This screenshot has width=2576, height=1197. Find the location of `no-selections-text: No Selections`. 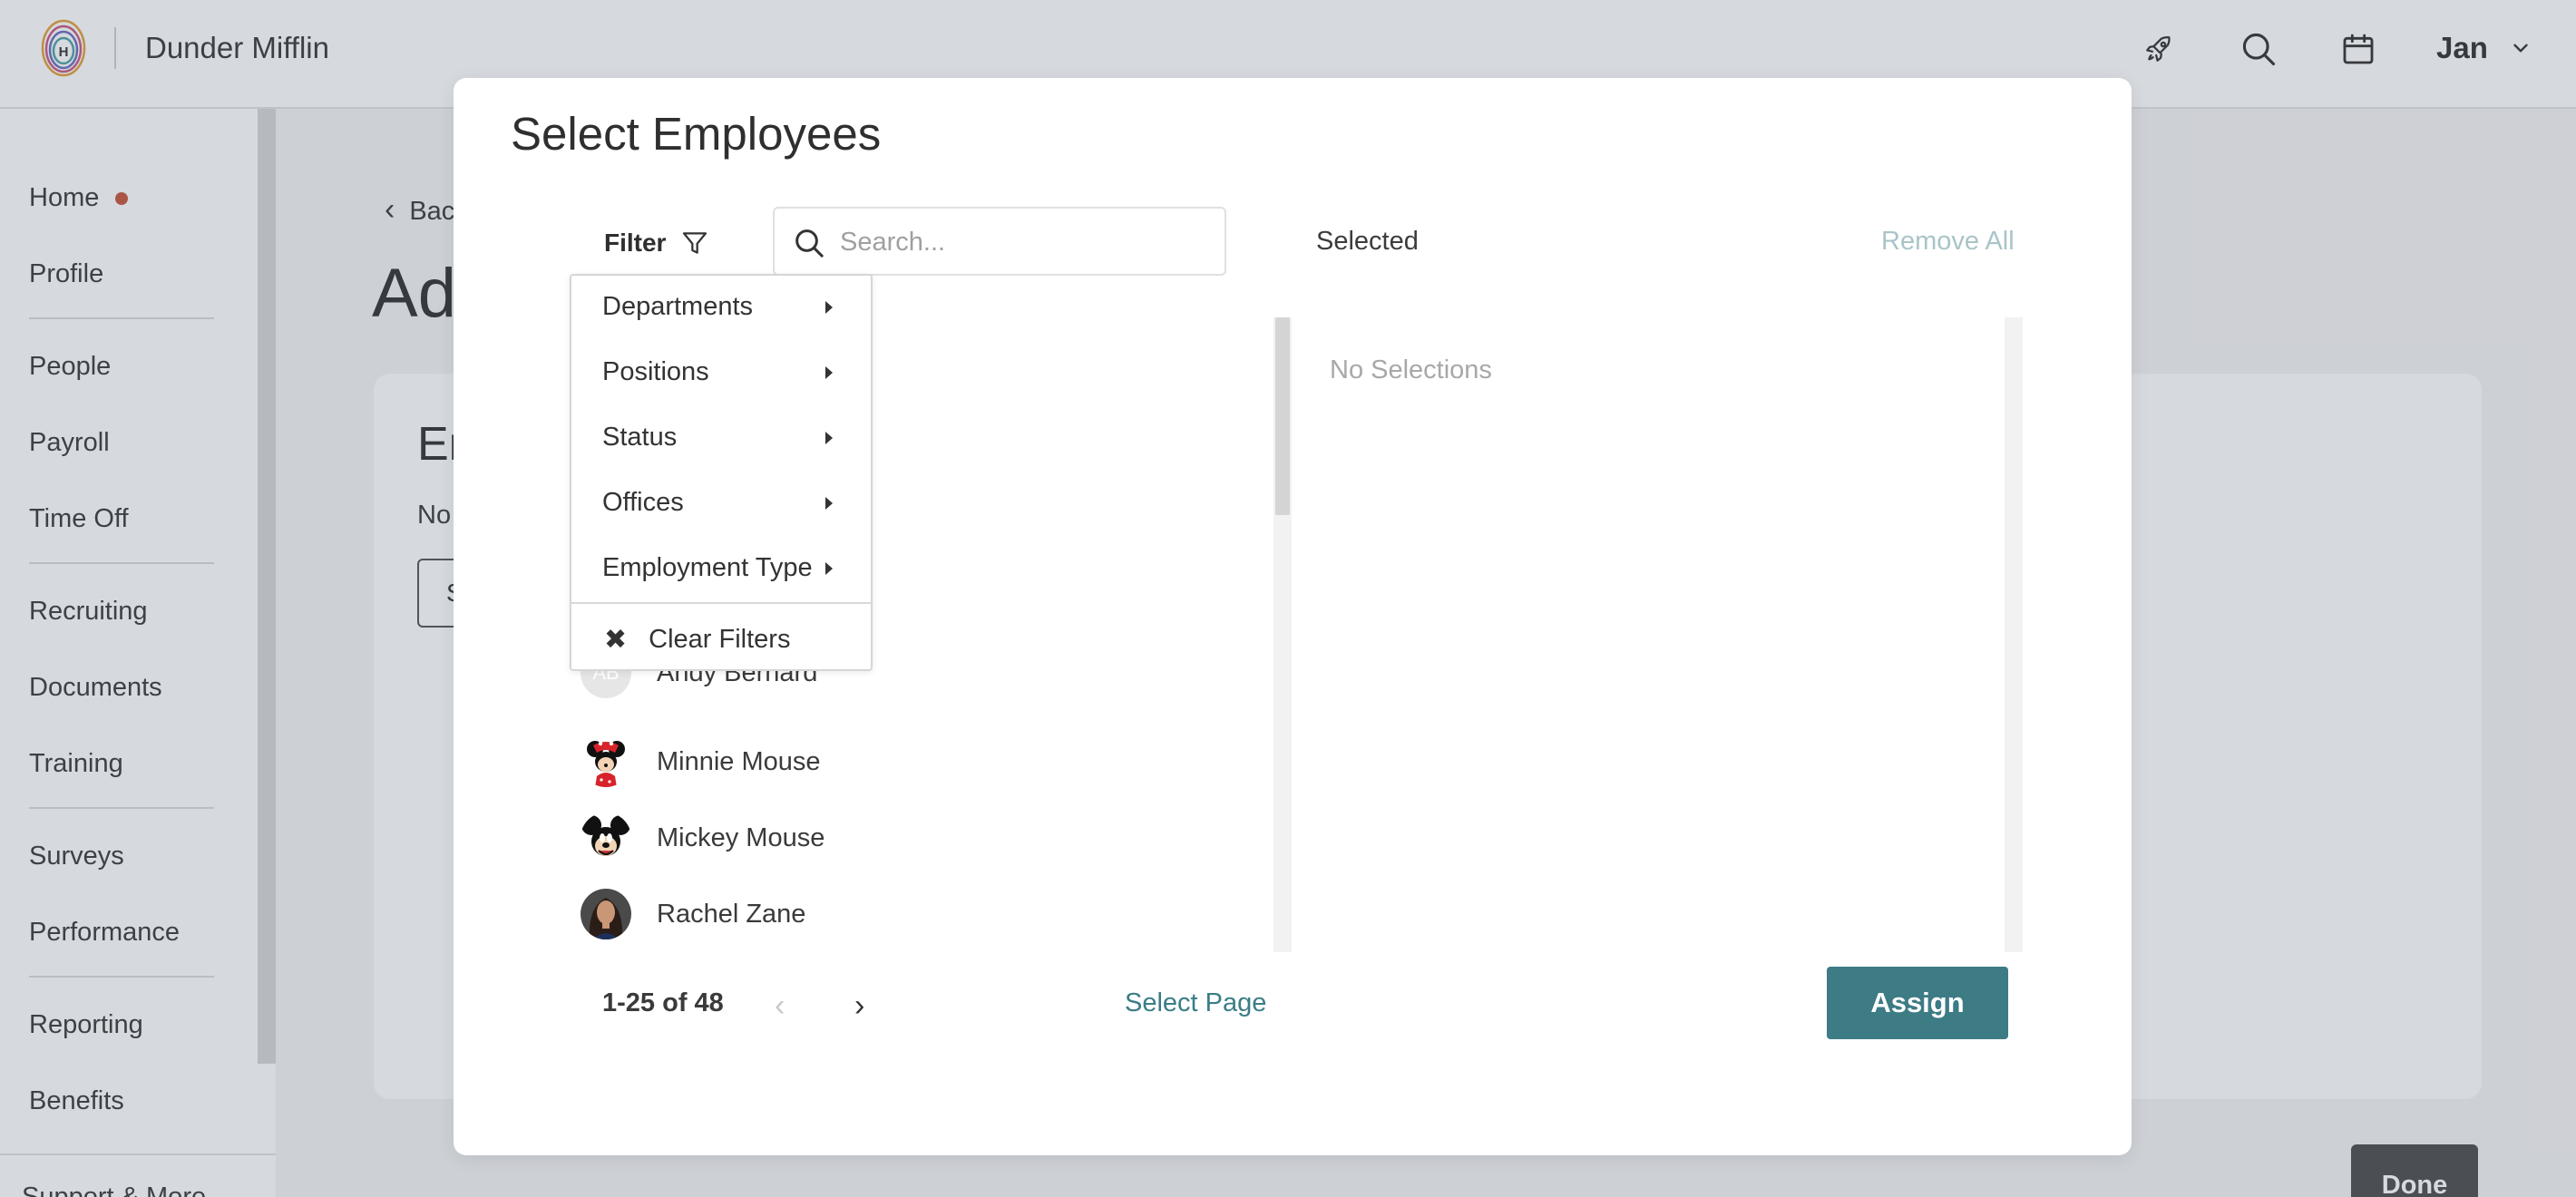

no-selections-text: No Selections is located at coordinates (1411, 369).